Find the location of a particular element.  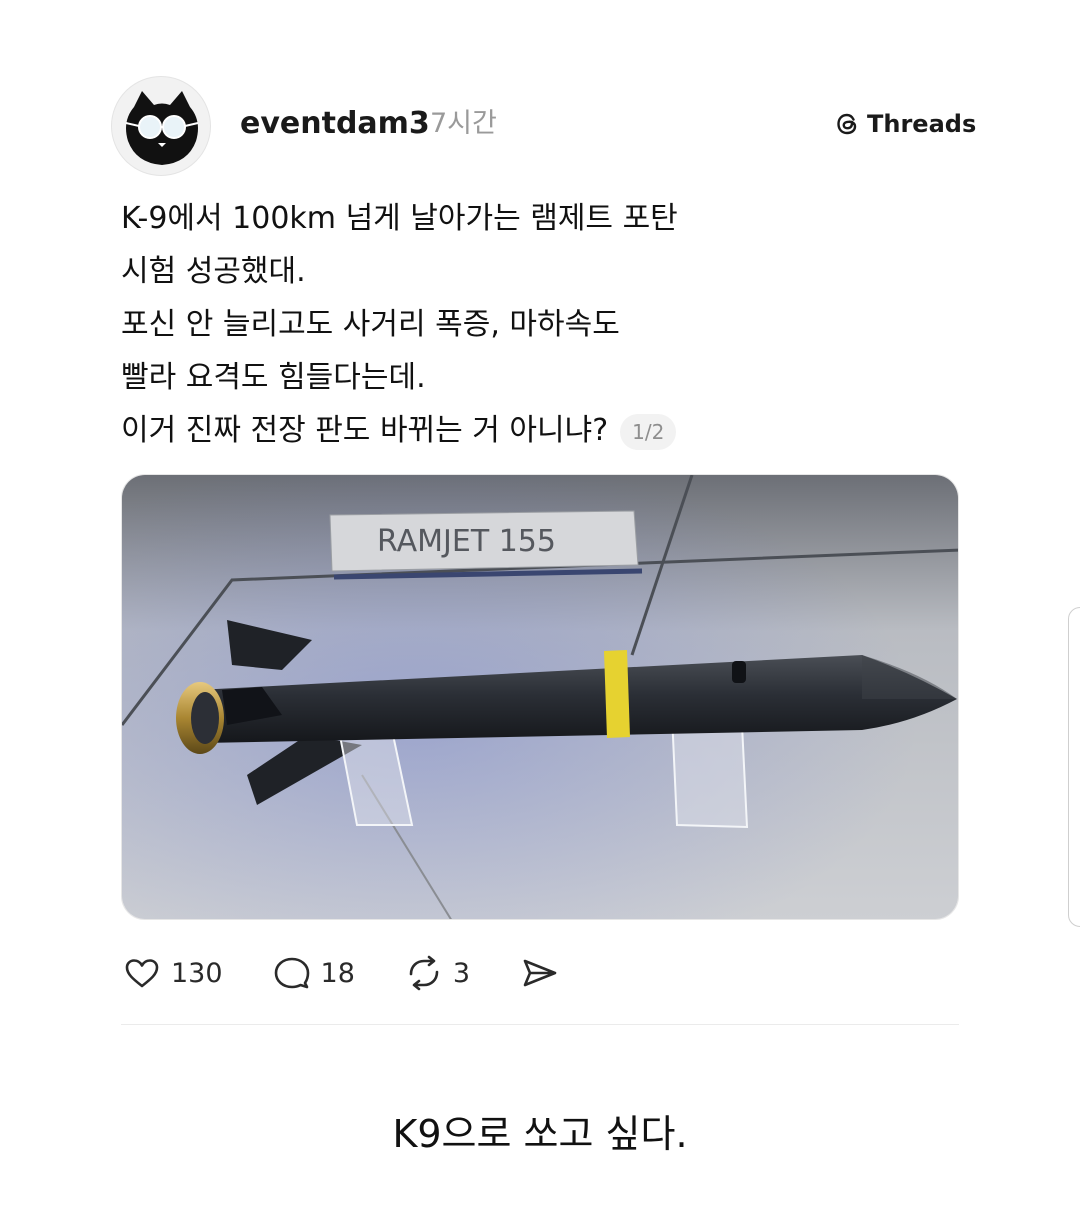

repost-count: 3 is located at coordinates (461, 973).